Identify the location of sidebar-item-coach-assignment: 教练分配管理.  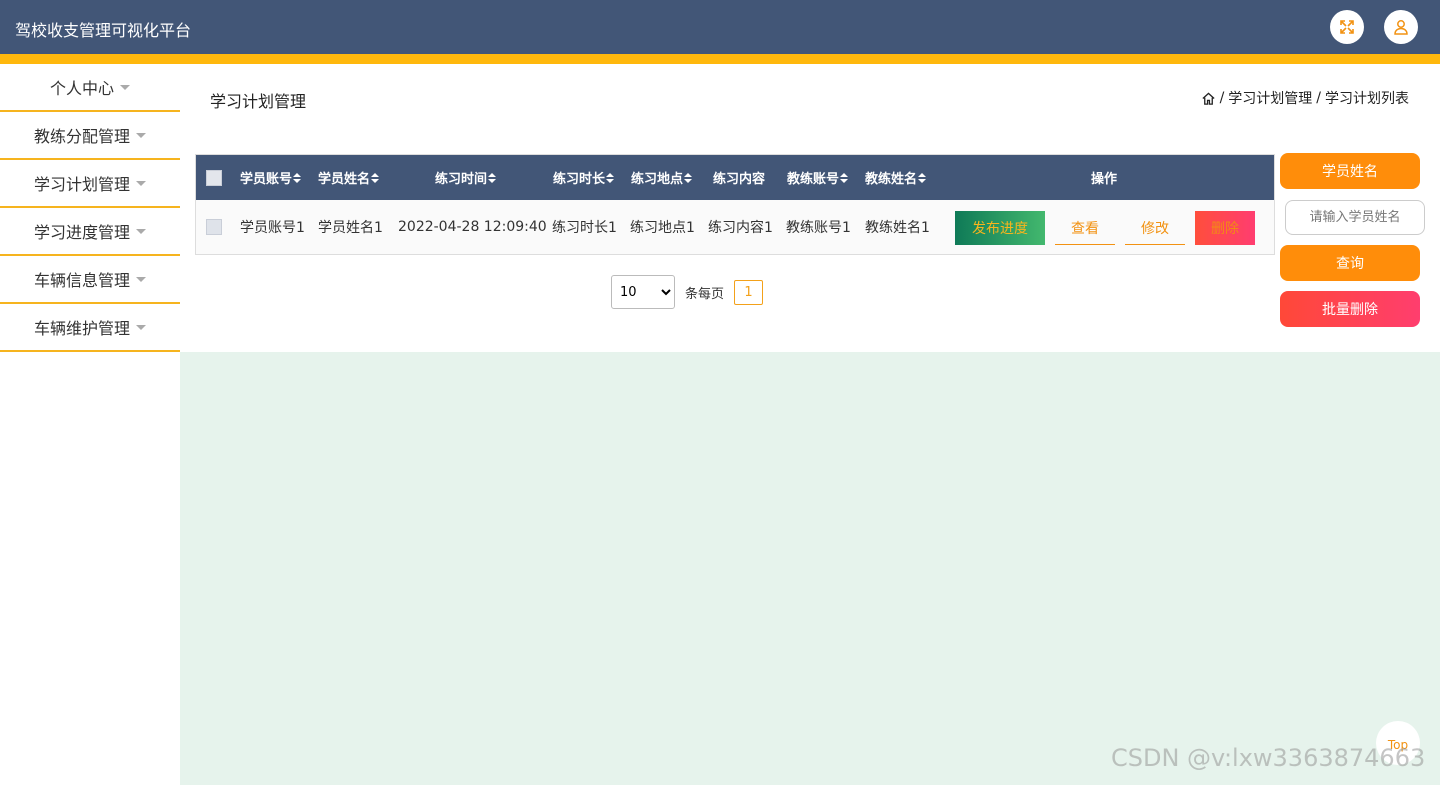
(90, 136).